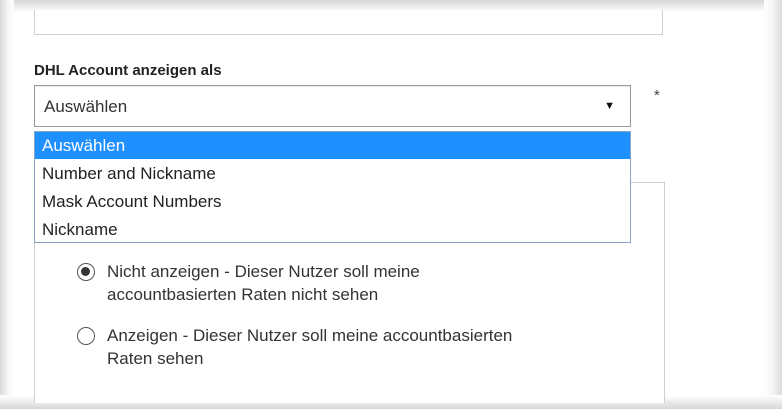  What do you see at coordinates (86, 336) in the screenshot?
I see `radio-button-unchecked` at bounding box center [86, 336].